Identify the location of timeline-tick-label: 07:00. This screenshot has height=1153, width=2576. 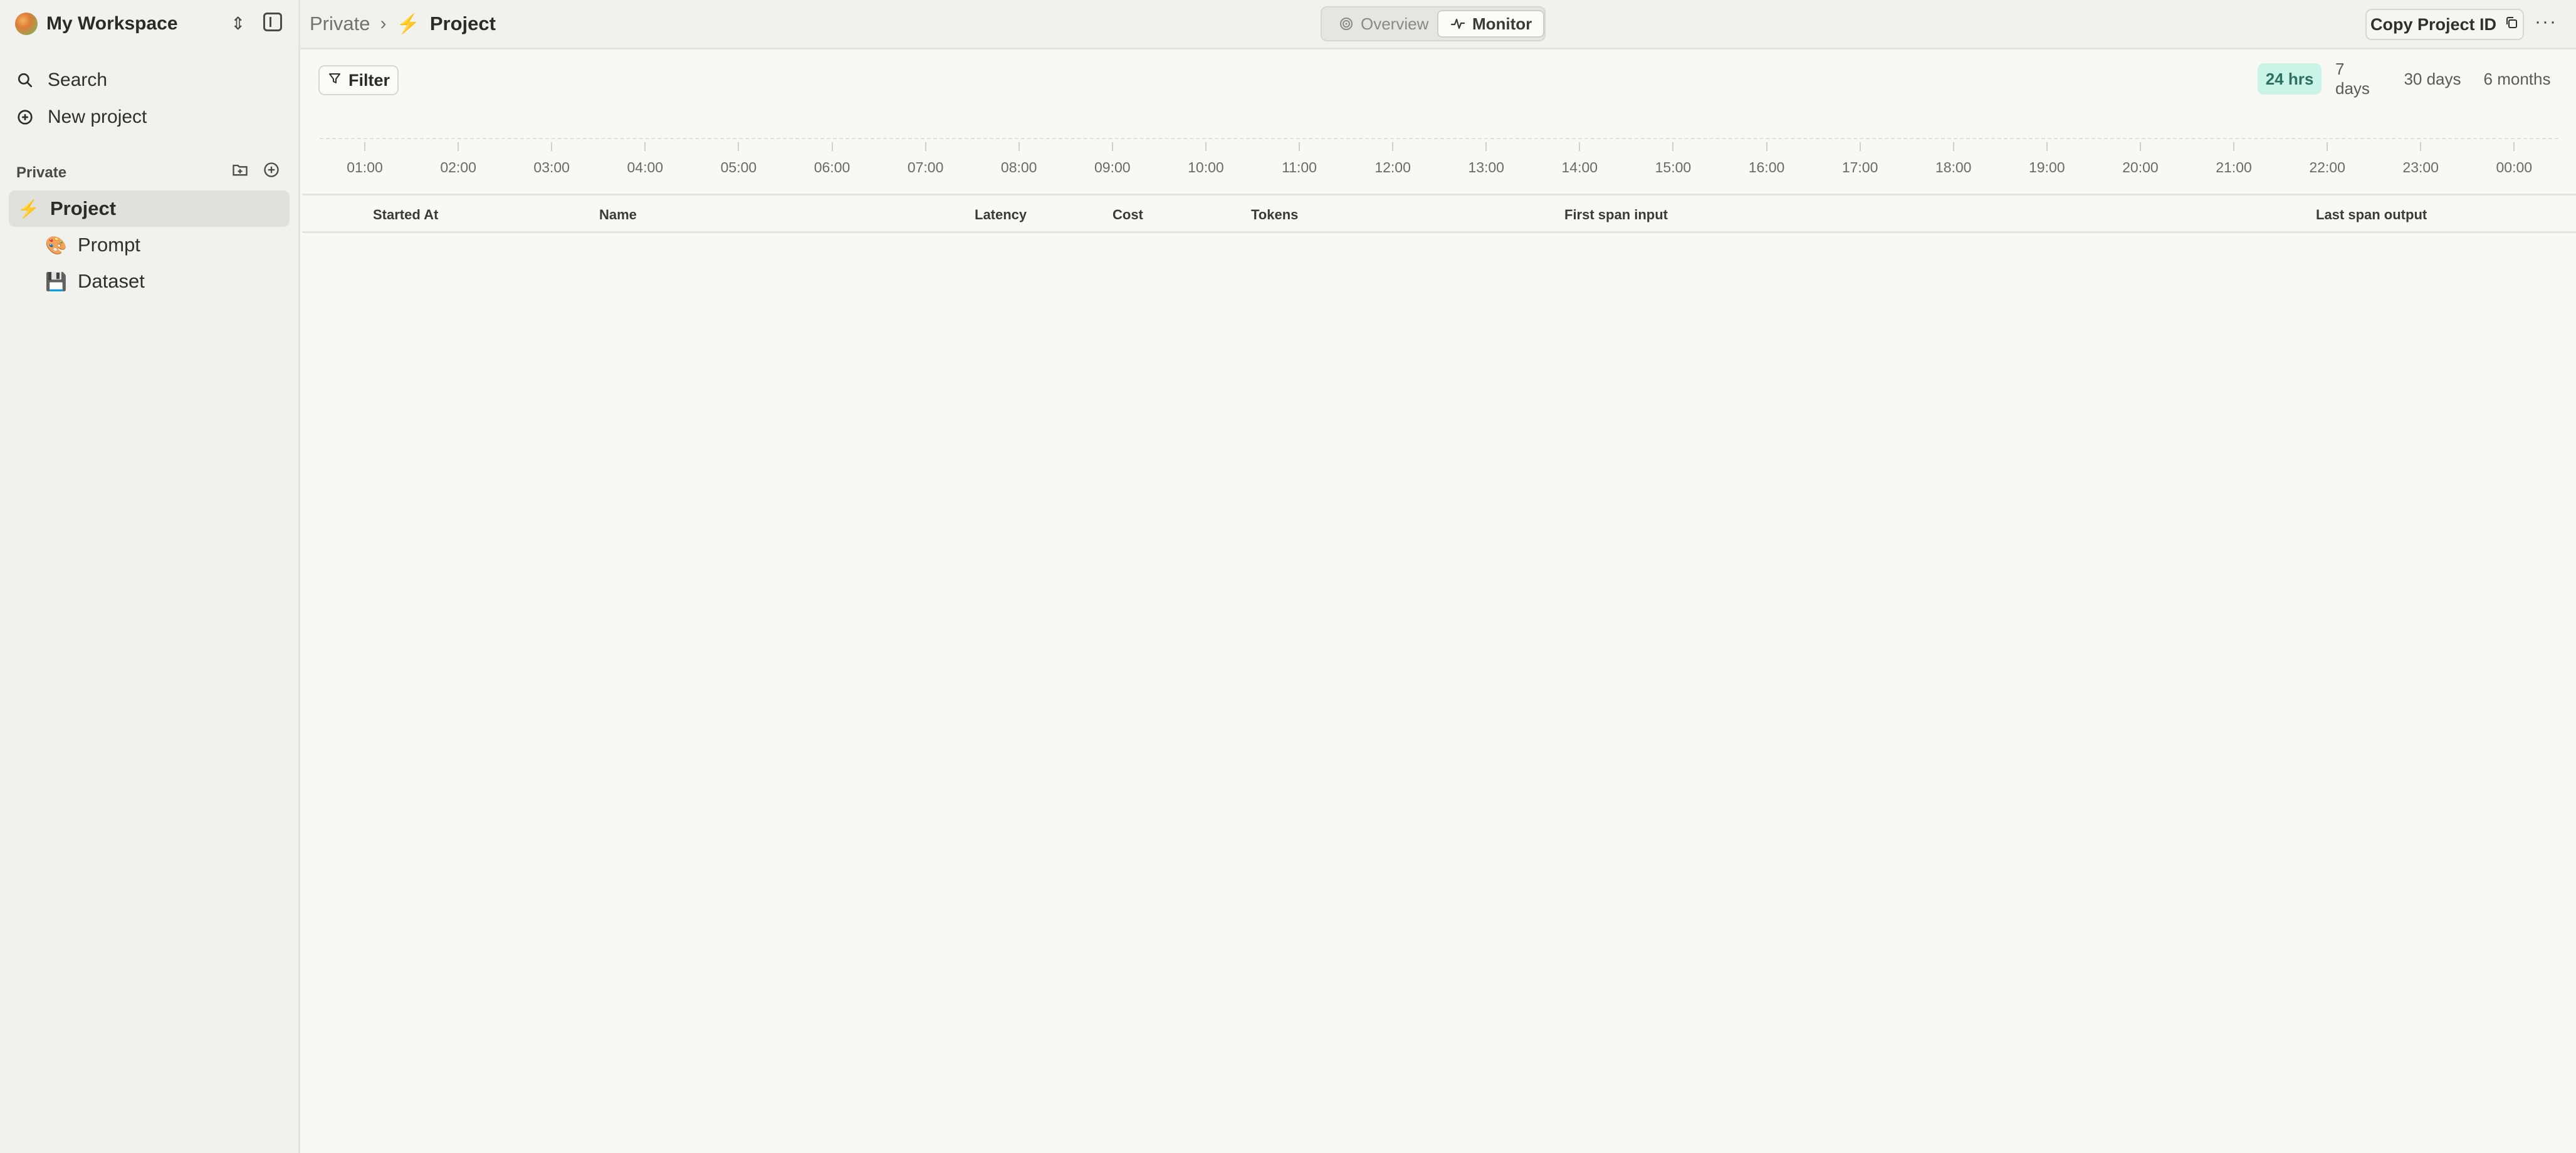
(925, 167).